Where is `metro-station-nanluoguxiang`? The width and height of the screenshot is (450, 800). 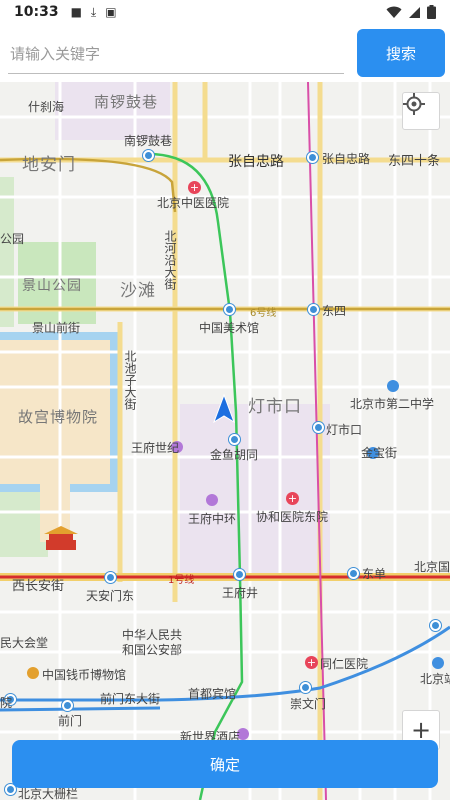
metro-station-nanluoguxiang is located at coordinates (148, 155).